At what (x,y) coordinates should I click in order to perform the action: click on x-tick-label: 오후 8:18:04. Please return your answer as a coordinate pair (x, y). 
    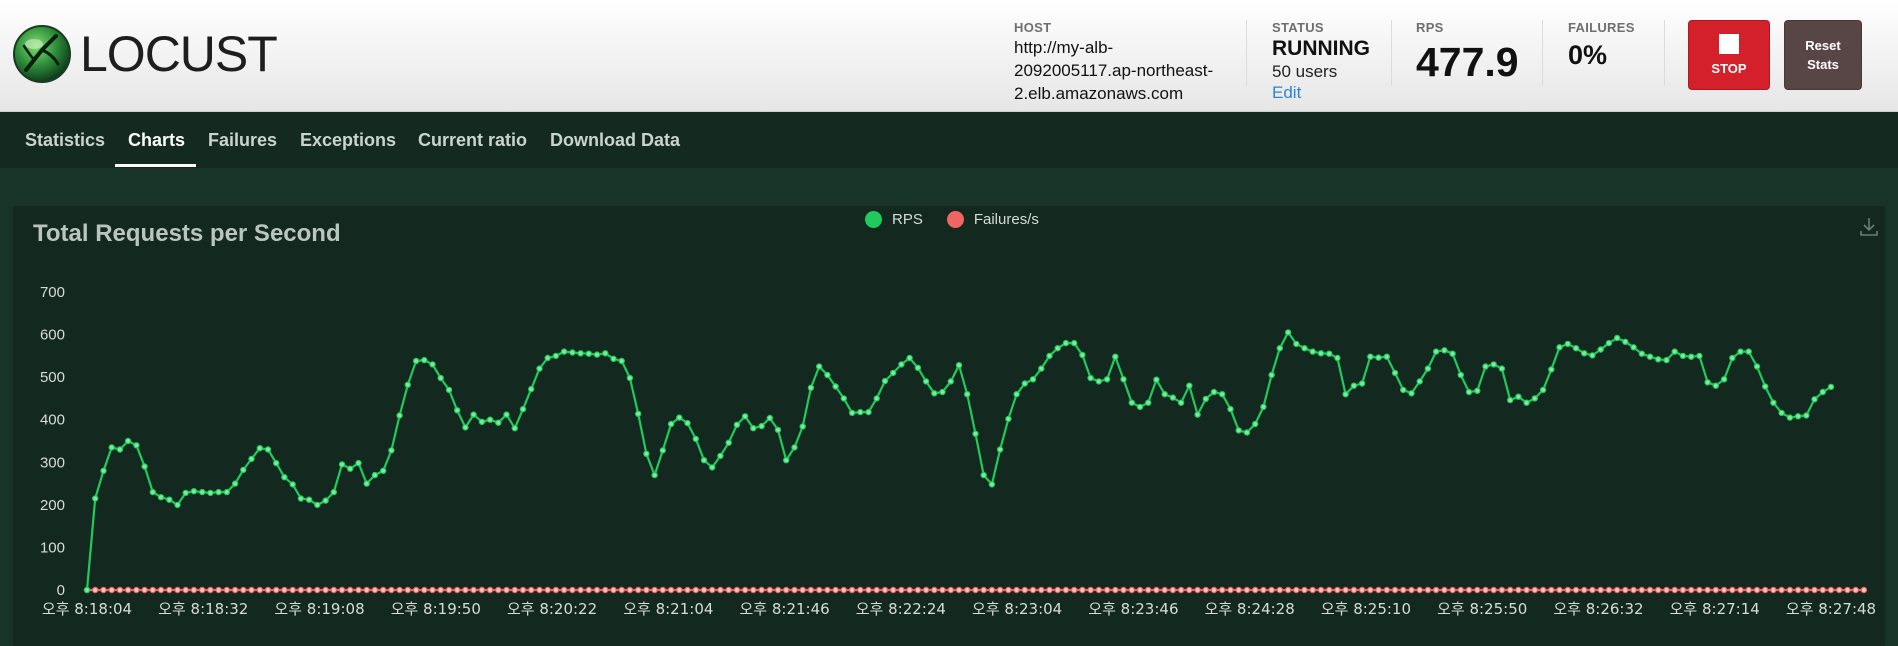
    Looking at the image, I should click on (87, 609).